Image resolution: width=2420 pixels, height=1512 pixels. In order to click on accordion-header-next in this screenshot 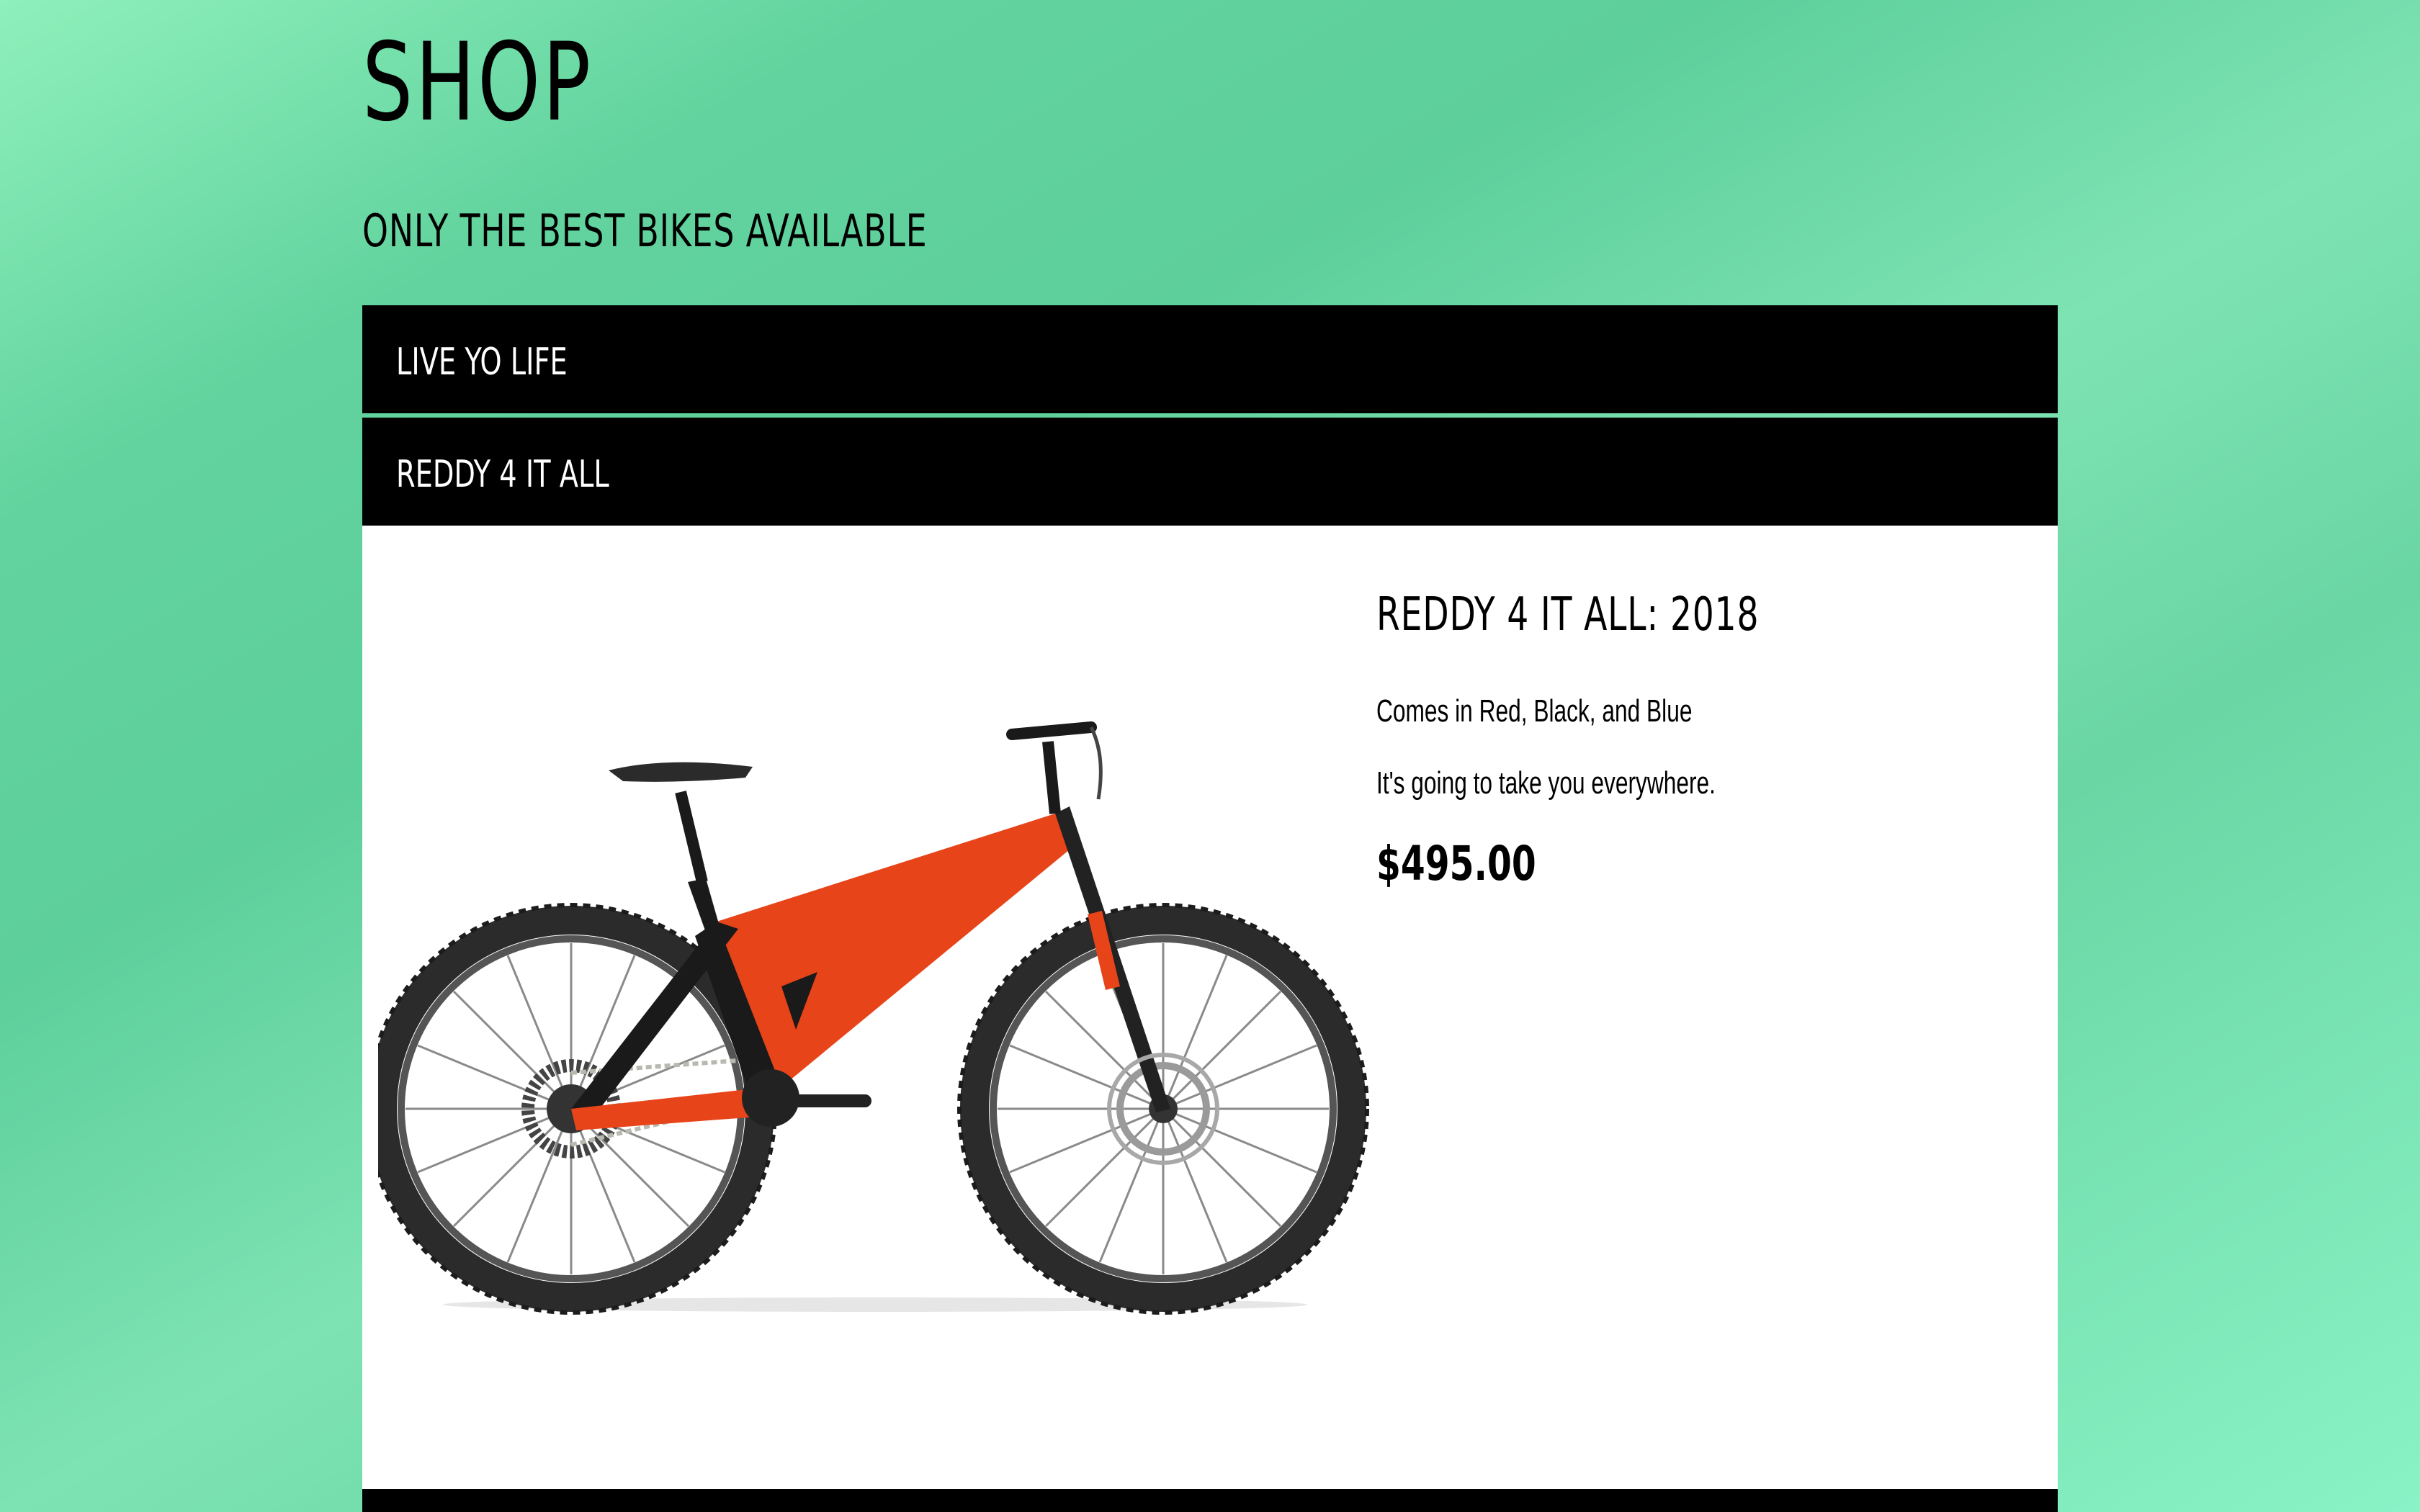, I will do `click(1210, 1500)`.